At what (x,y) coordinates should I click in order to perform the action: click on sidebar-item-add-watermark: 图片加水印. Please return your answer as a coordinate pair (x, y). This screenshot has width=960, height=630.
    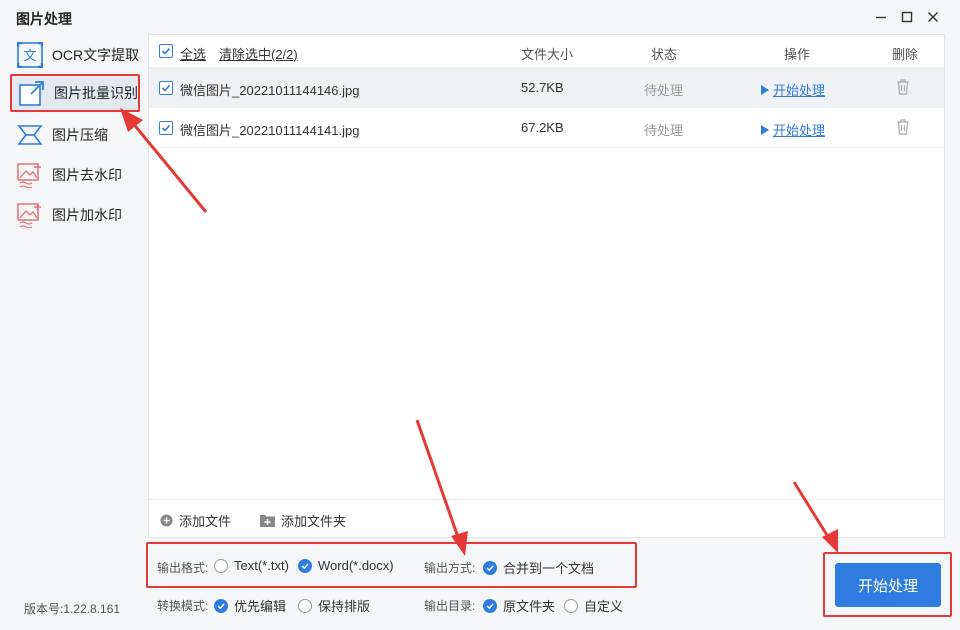
    Looking at the image, I should click on (75, 215).